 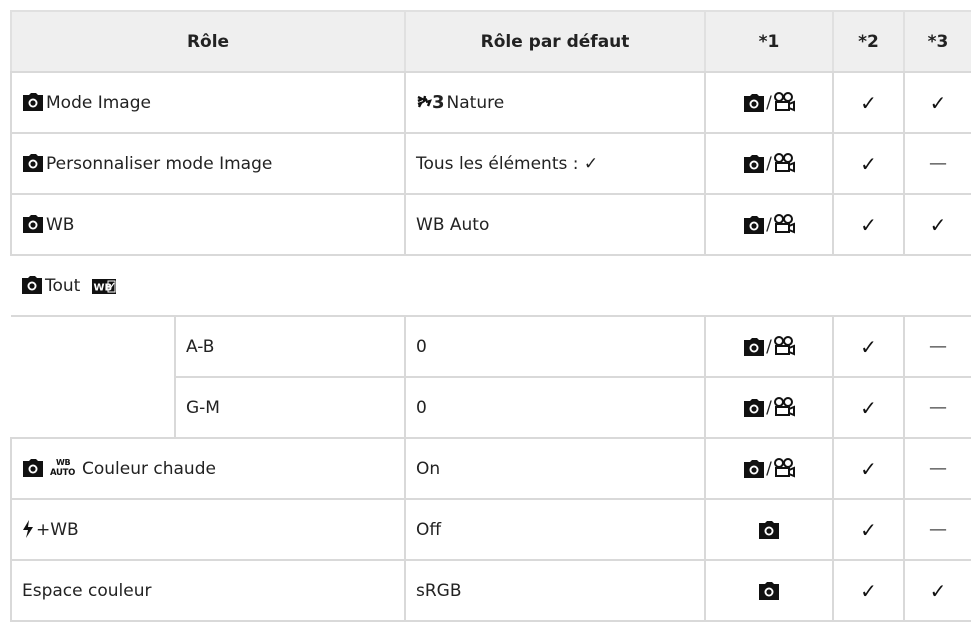 I want to click on header-row: Rôle Rôle par défaut *1 *2 *3, so click(x=490, y=41).